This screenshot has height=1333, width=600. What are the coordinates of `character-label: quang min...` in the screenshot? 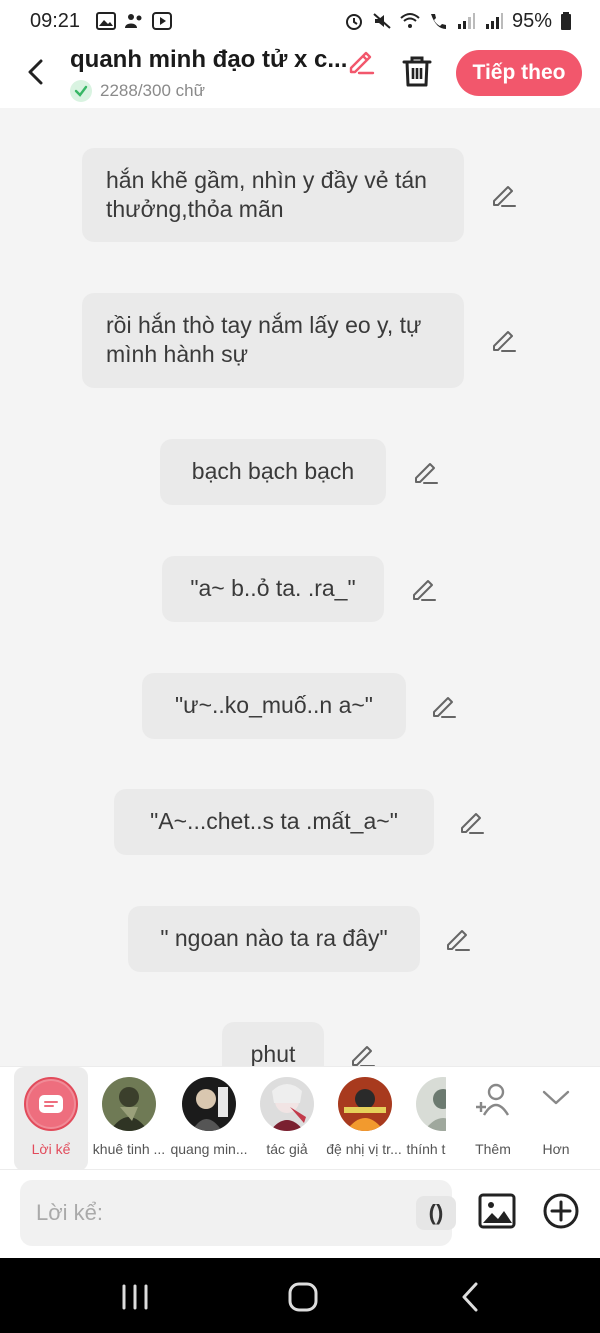 It's located at (209, 1149).